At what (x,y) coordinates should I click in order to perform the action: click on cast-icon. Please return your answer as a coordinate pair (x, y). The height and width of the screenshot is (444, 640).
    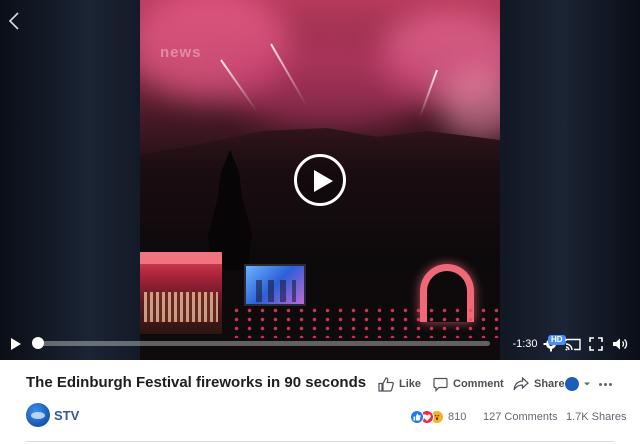
    Looking at the image, I should click on (573, 344).